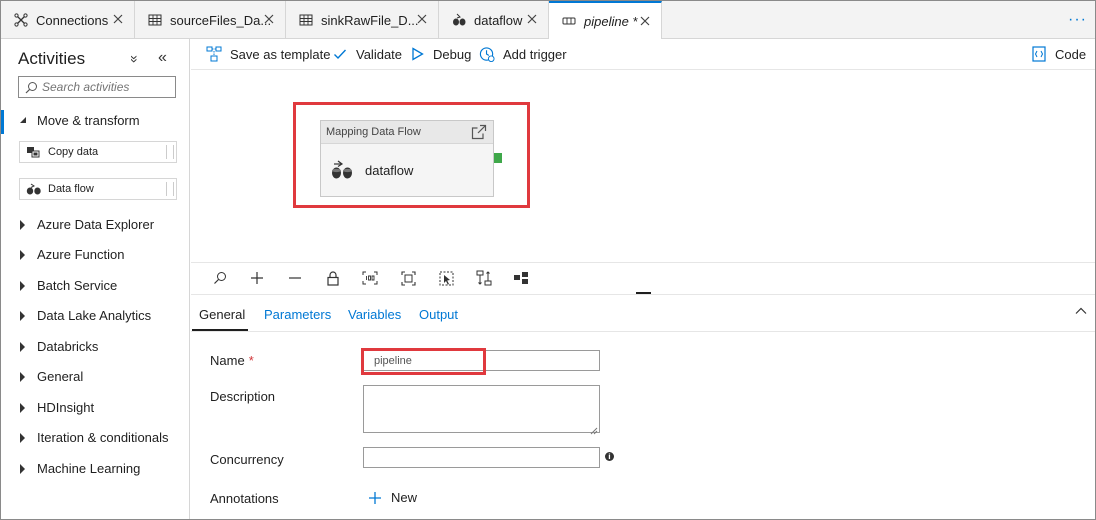 Image resolution: width=1096 pixels, height=520 pixels. Describe the element at coordinates (162, 58) in the screenshot. I see `hide-sidebar-icon: «` at that location.